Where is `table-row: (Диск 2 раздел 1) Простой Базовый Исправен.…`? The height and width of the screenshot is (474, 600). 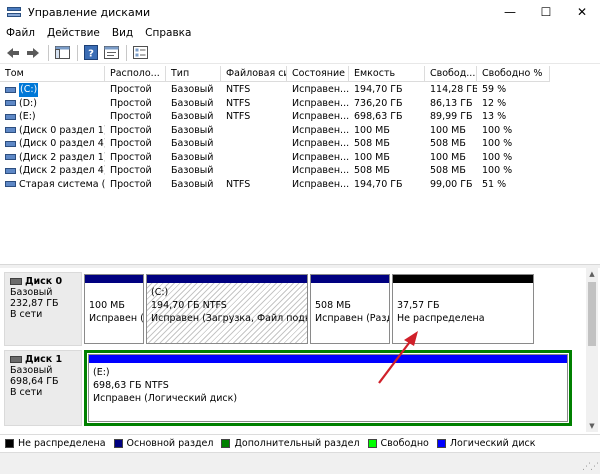
table-row: (Диск 2 раздел 1) Простой Базовый Исправен.… is located at coordinates (275, 158).